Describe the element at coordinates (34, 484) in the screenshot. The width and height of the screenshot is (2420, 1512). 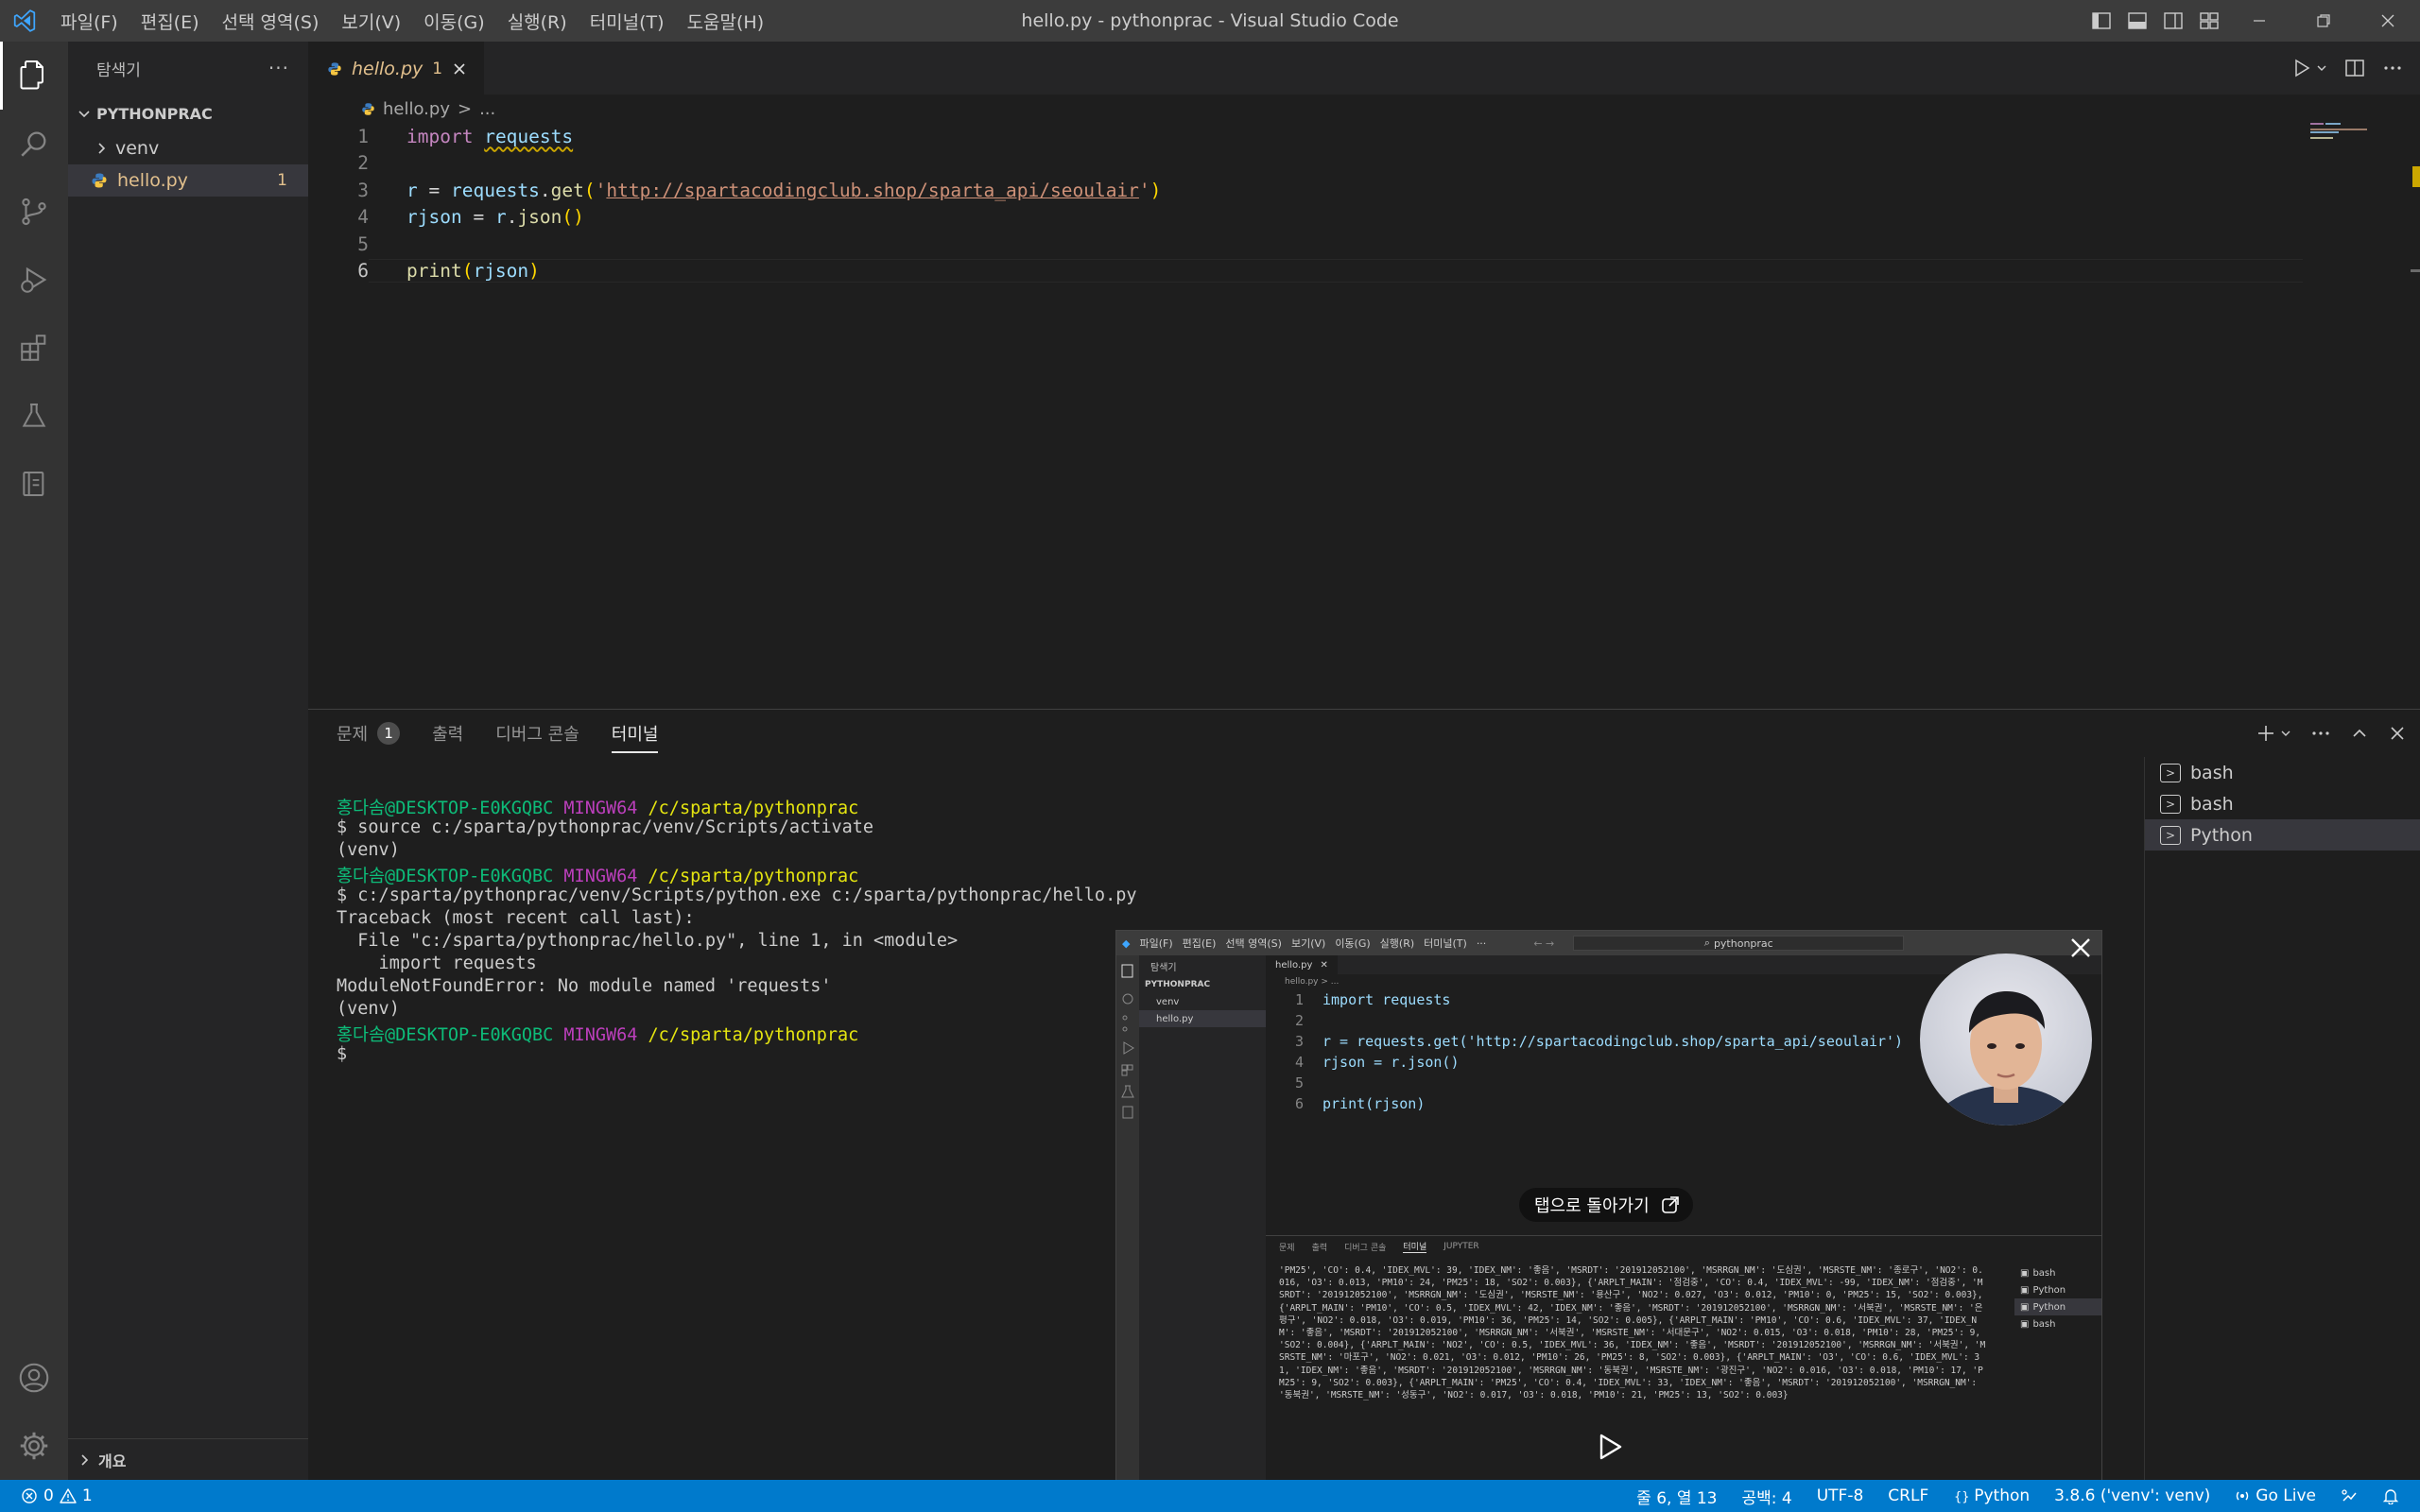
I see `notebook-icon` at that location.